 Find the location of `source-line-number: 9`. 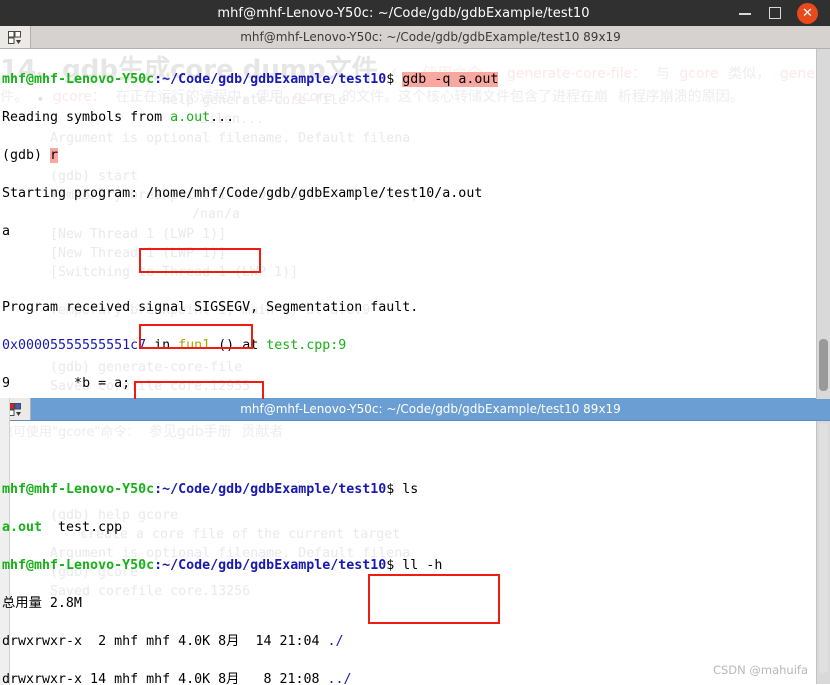

source-line-number: 9 is located at coordinates (6, 383).